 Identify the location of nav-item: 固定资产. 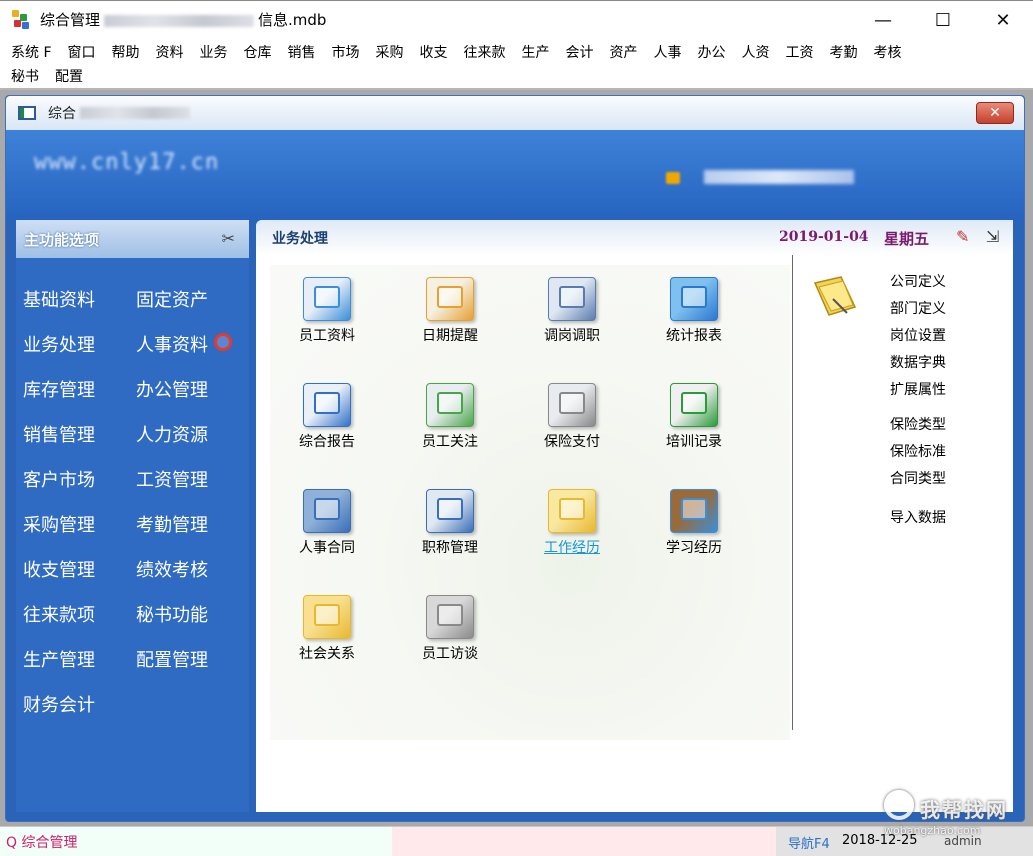
(192, 308).